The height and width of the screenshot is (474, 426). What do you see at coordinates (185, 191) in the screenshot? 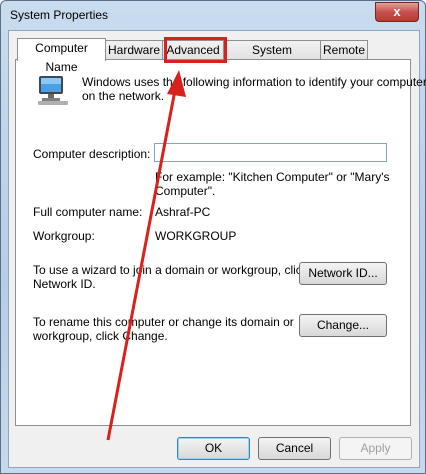
I see `description-example-line2: Computer".` at bounding box center [185, 191].